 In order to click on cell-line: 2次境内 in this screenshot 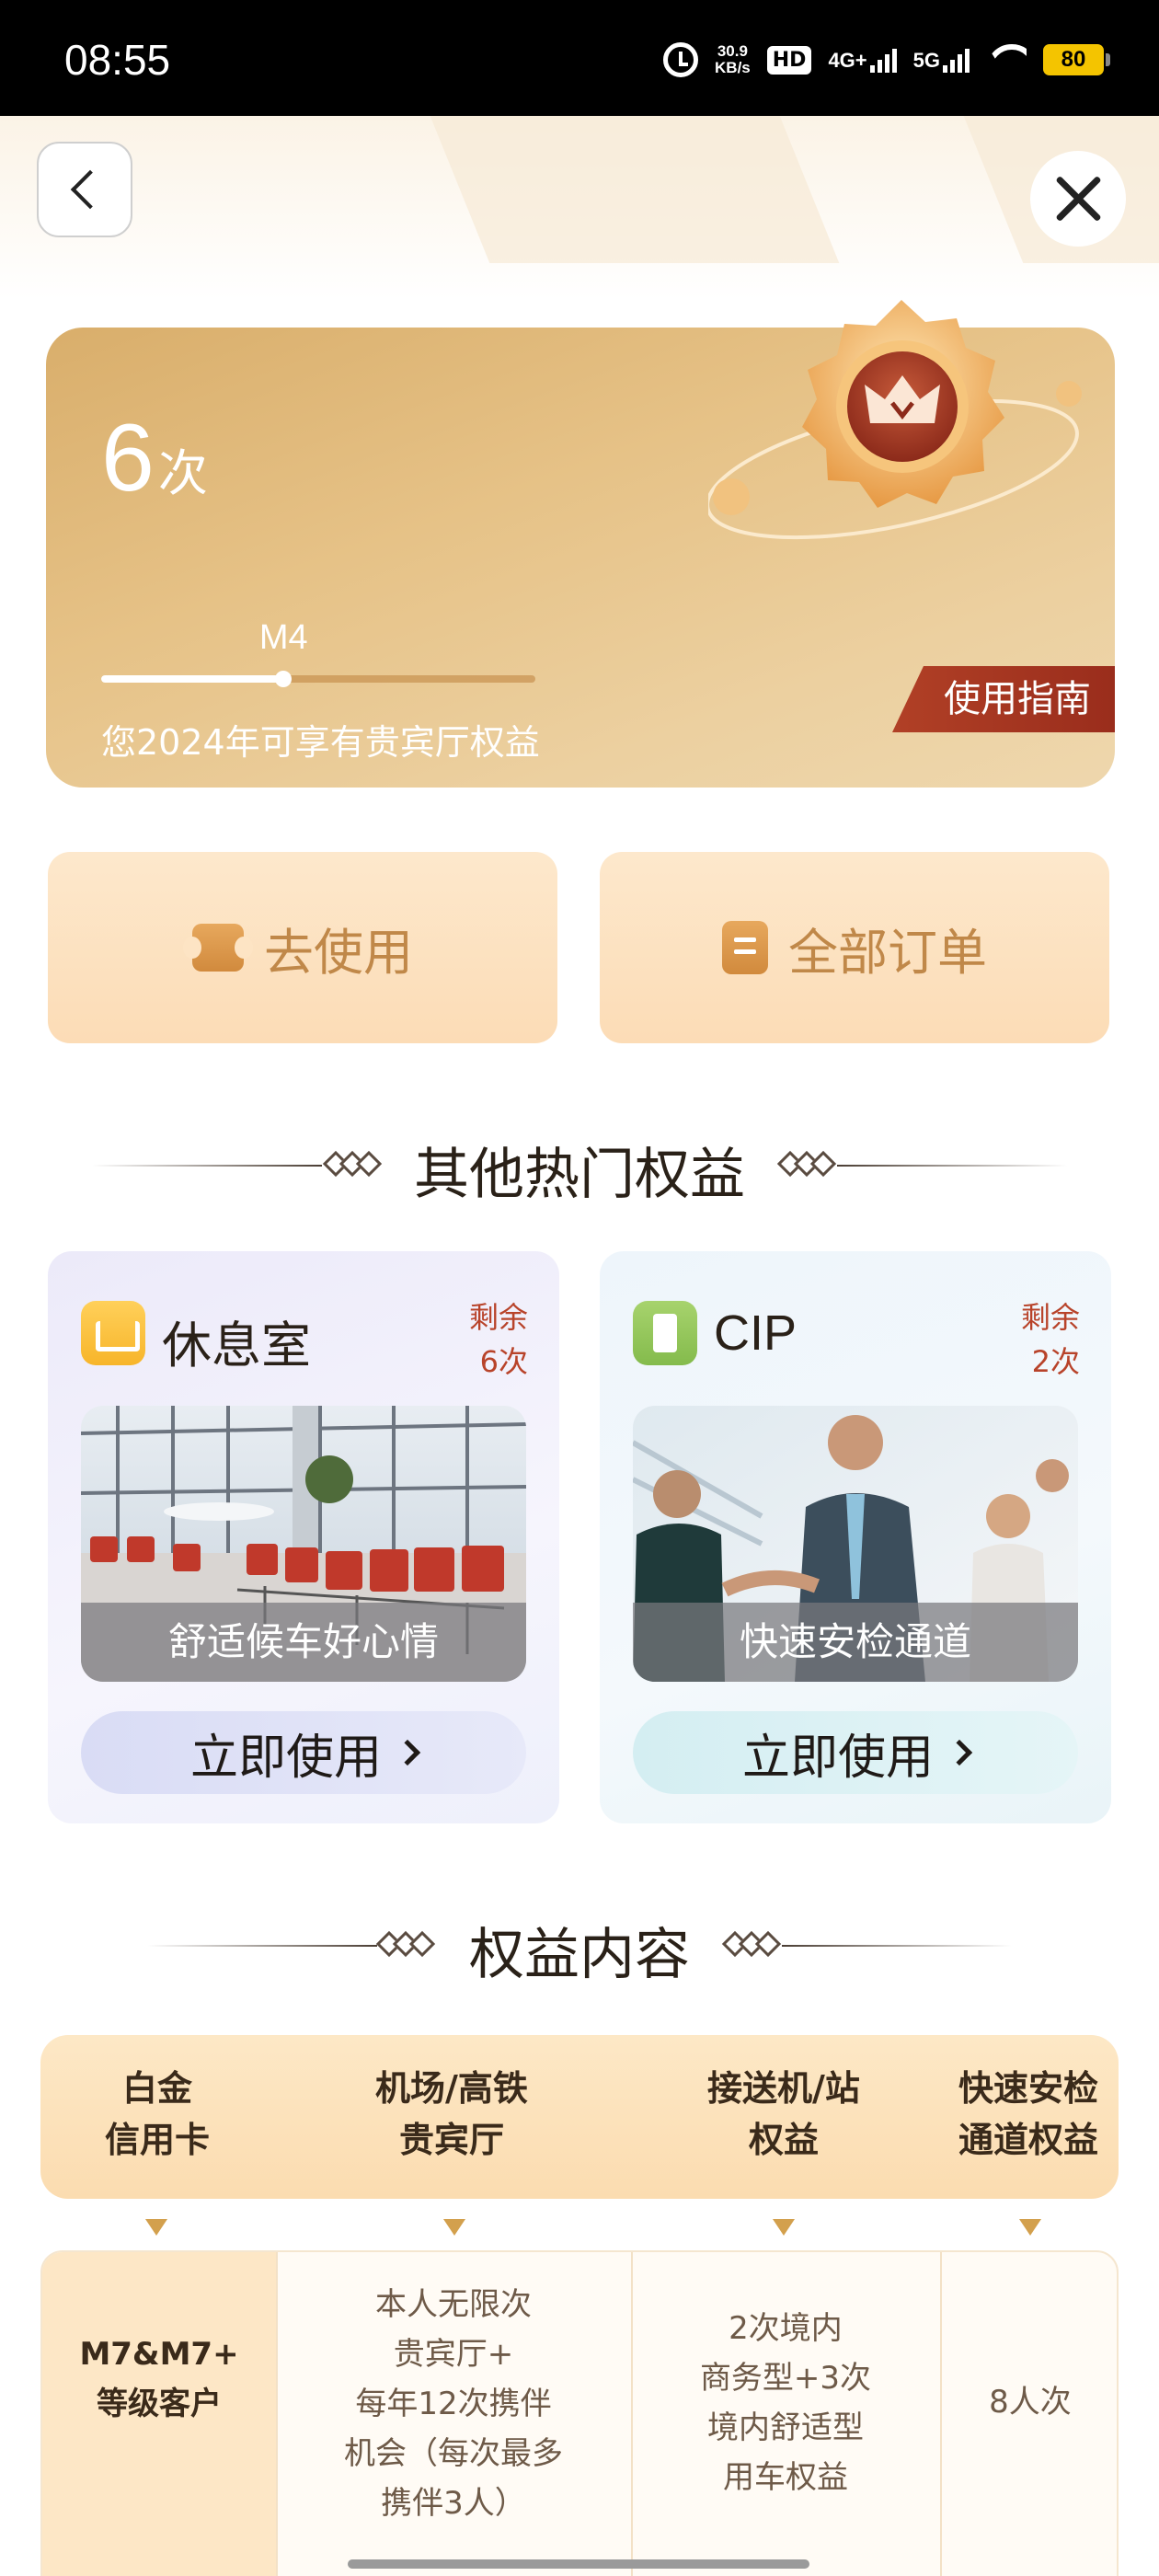, I will do `click(786, 2328)`.